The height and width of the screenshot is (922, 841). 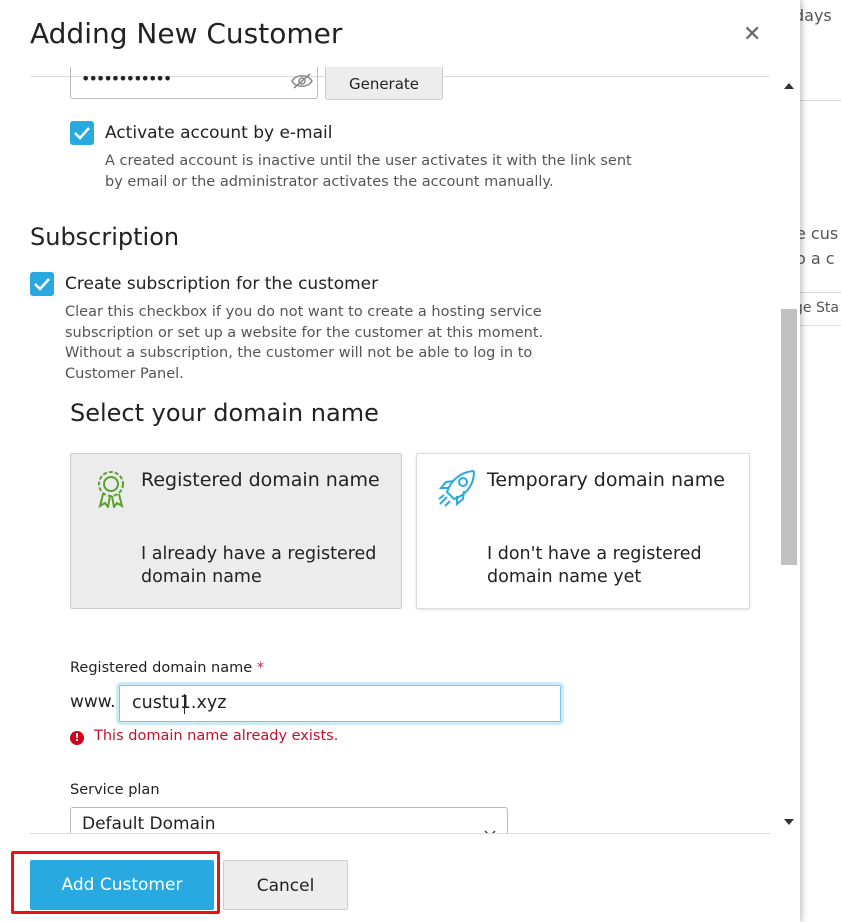 What do you see at coordinates (260, 480) in the screenshot?
I see `registered-domain-title: Registered domain name` at bounding box center [260, 480].